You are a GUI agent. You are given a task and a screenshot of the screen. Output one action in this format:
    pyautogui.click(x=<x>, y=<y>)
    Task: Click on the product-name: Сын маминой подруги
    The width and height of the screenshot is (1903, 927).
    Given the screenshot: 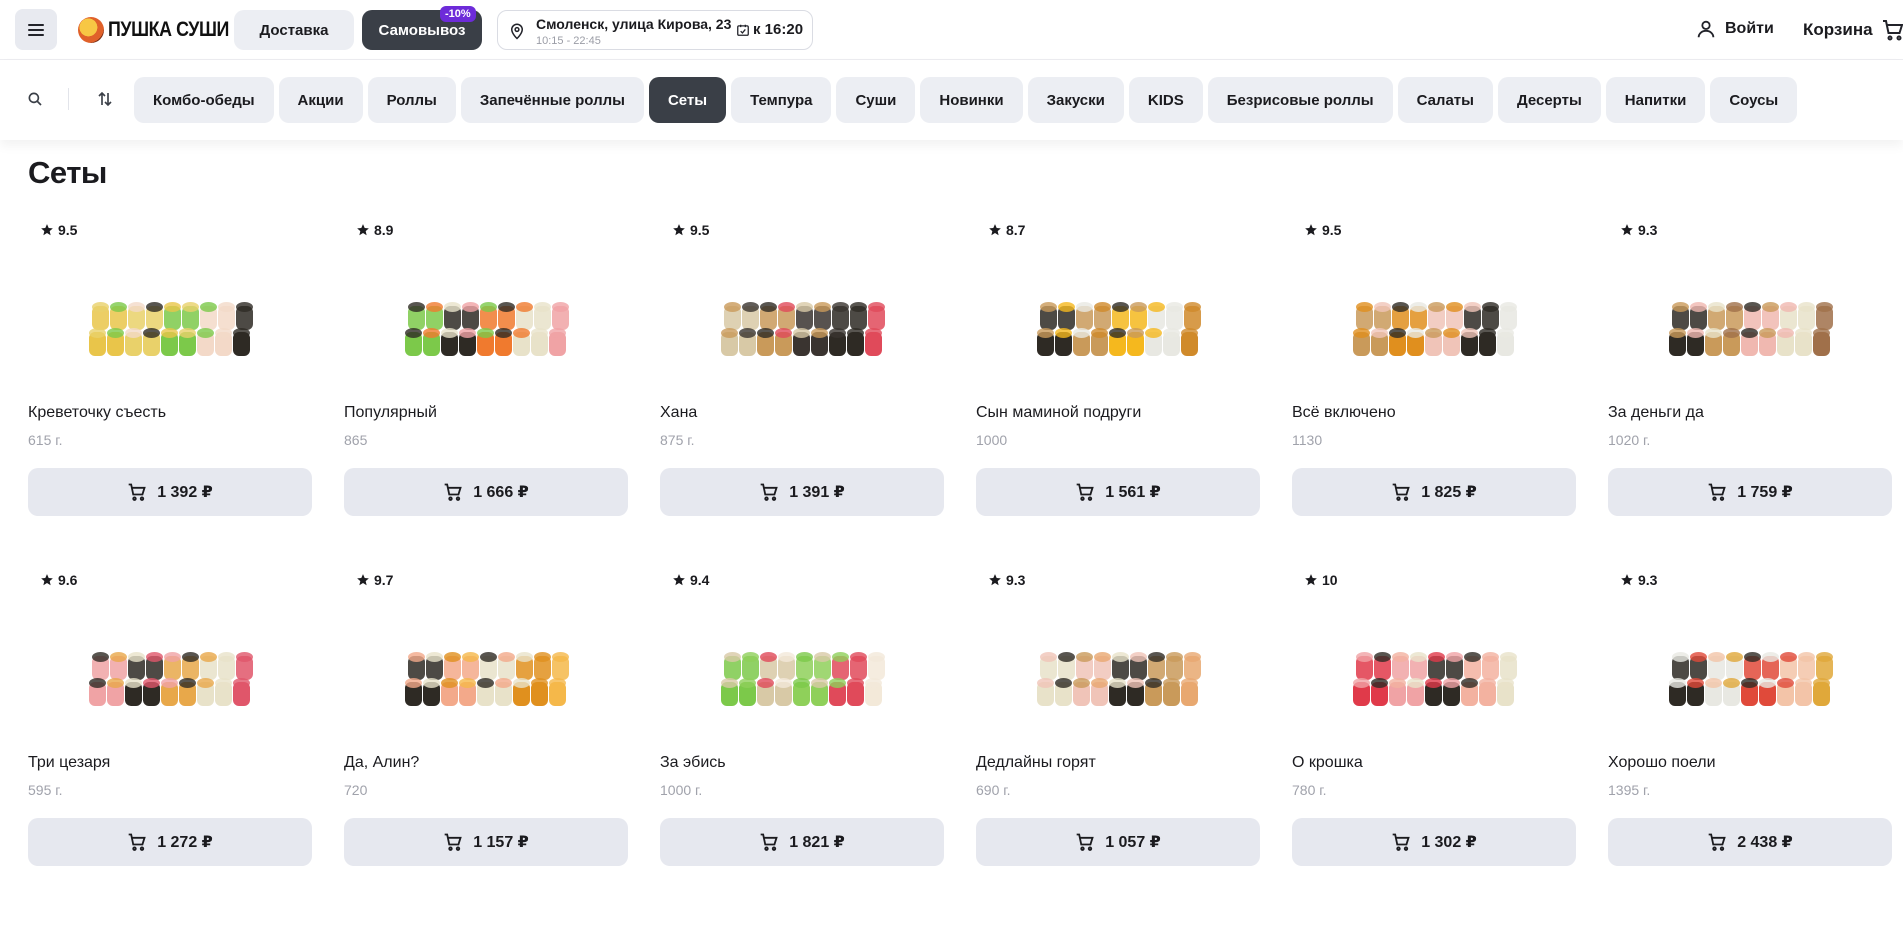 What is the action you would take?
    pyautogui.click(x=1058, y=413)
    